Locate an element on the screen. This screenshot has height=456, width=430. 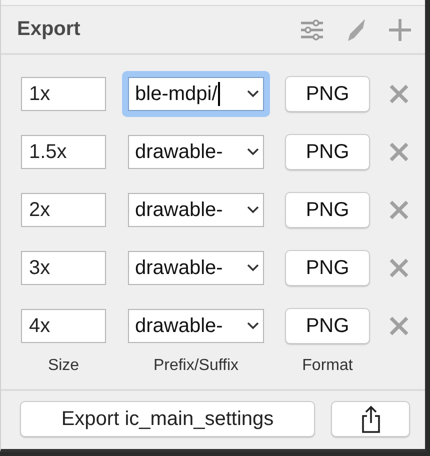
export-button: Export ic_main_settings is located at coordinates (167, 419).